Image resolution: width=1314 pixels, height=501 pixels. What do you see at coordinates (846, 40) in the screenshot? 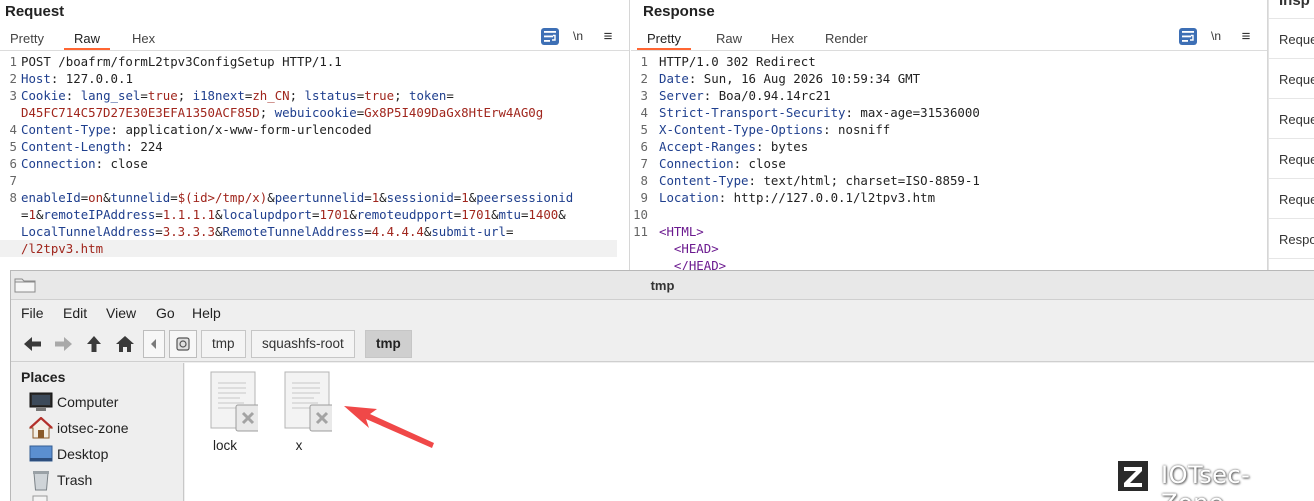
I see `response-tab-render: Render` at bounding box center [846, 40].